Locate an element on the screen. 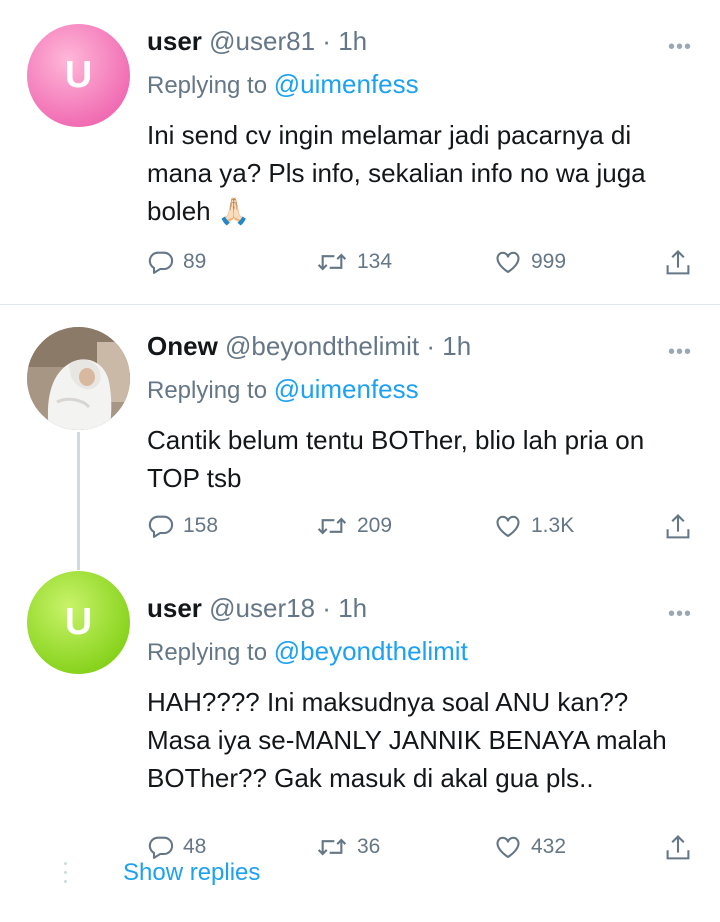 This screenshot has width=720, height=922. like-count: 1.3K is located at coordinates (553, 525).